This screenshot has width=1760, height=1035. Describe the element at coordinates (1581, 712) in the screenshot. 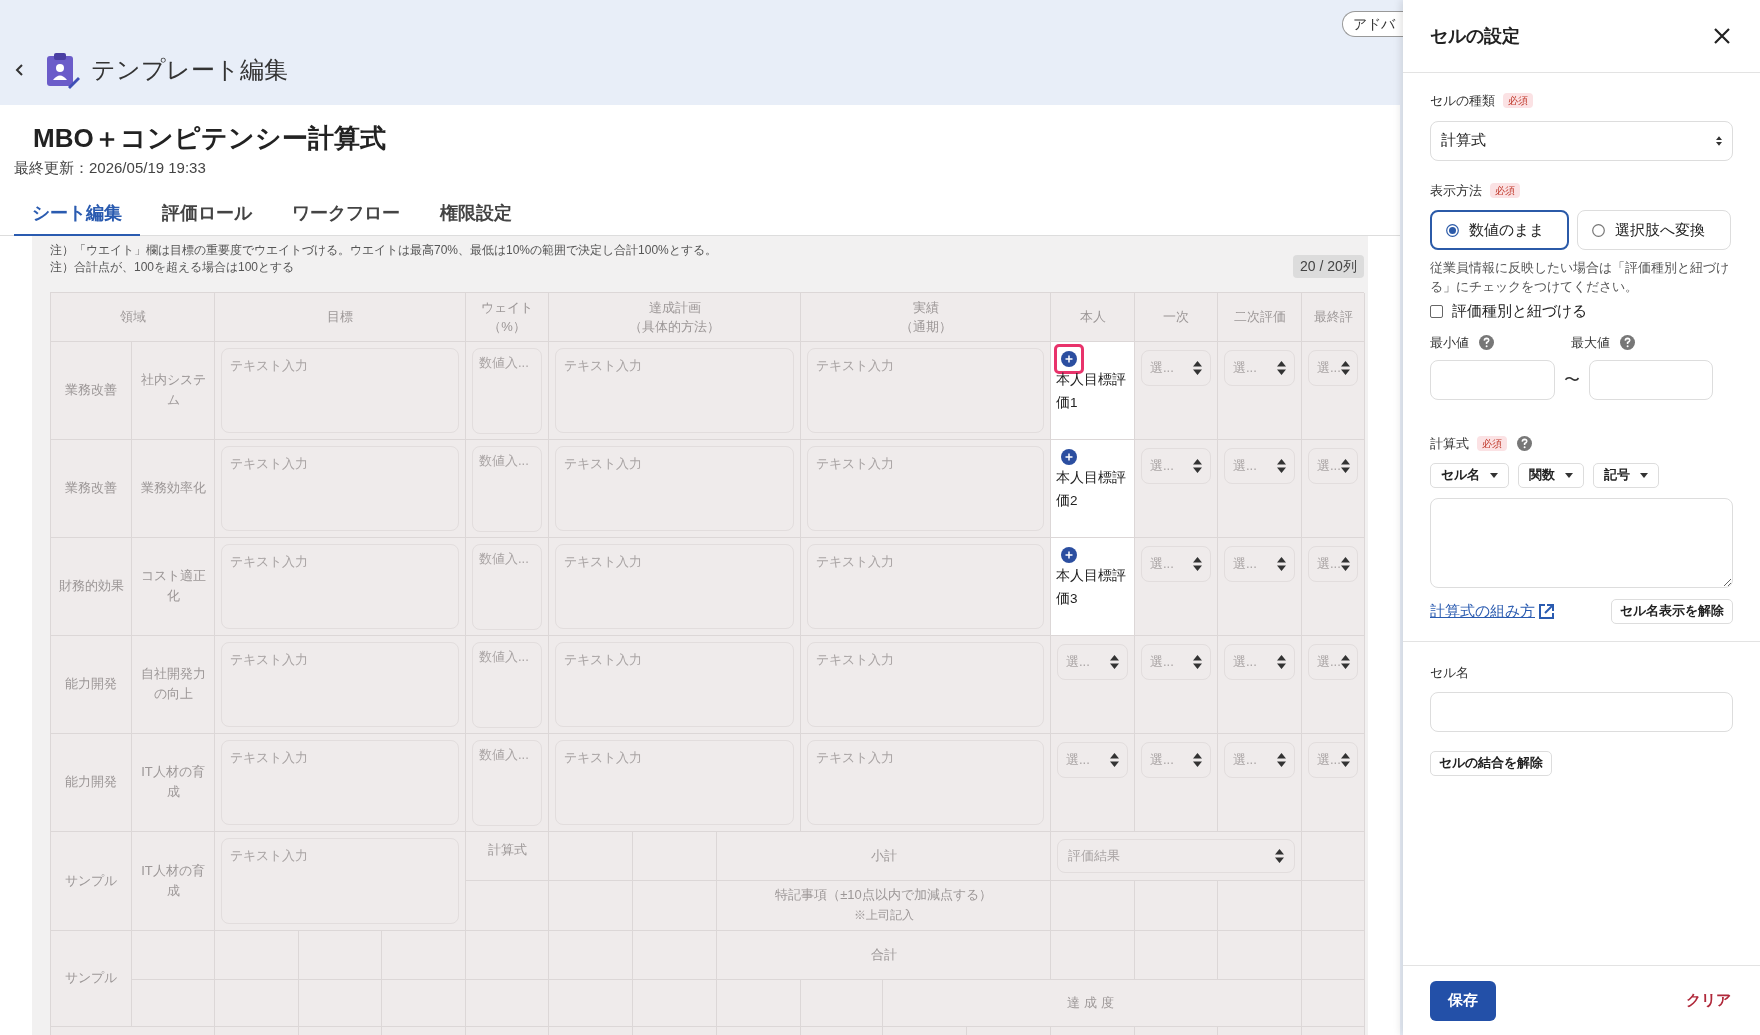

I see `cell-name-field` at that location.